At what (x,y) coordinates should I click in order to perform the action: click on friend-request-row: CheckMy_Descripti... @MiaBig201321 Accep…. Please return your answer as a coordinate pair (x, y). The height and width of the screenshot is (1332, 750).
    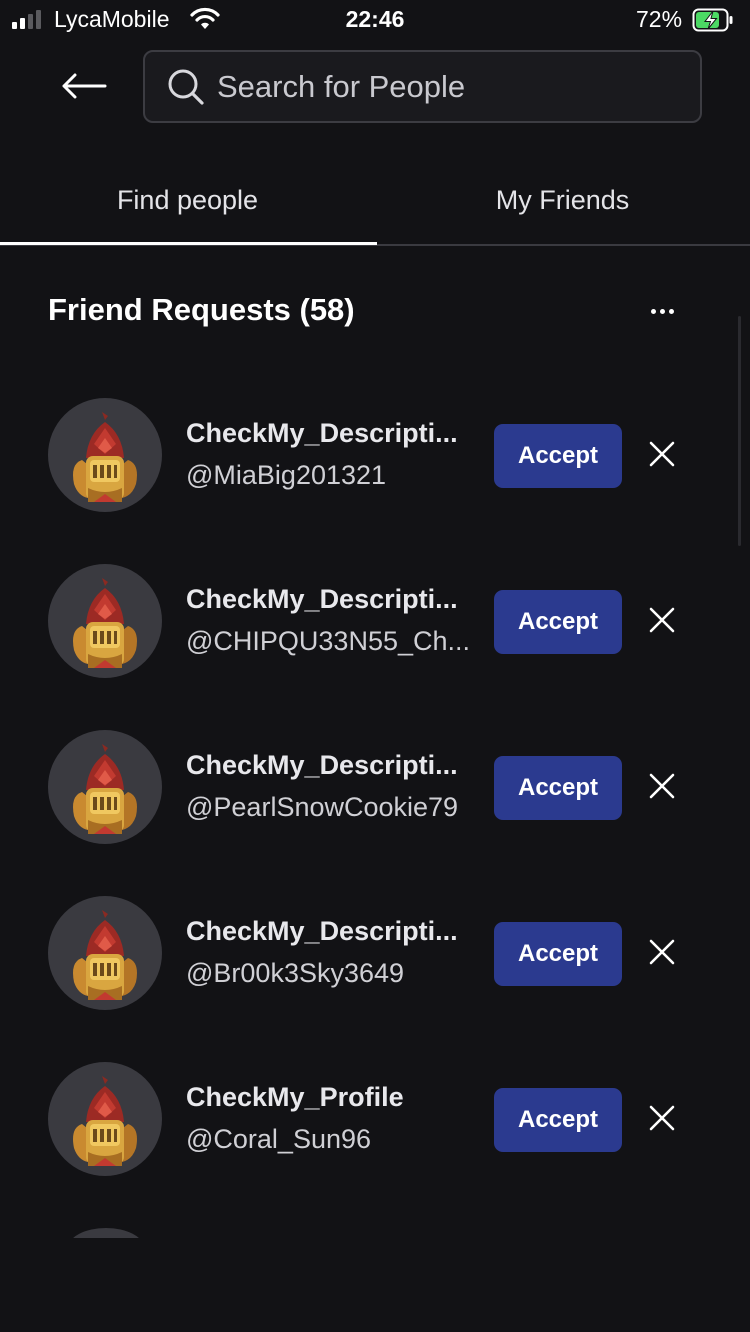
    Looking at the image, I should click on (375, 473).